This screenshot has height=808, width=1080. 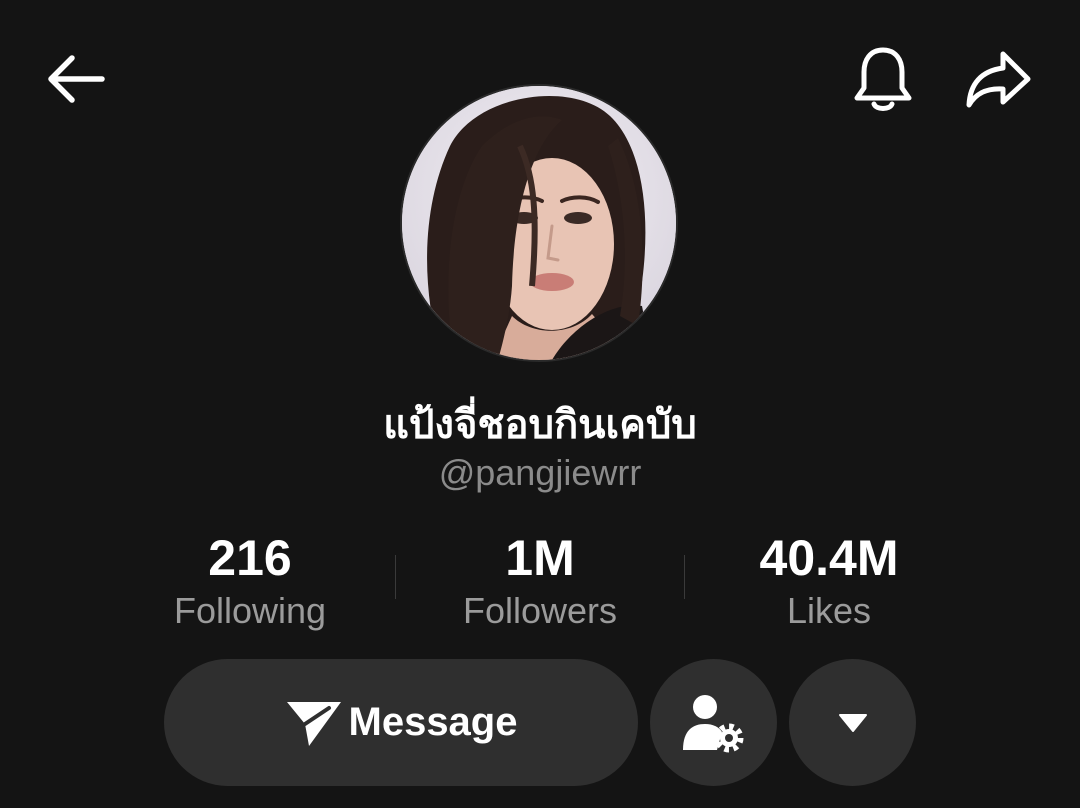 I want to click on triangle-down-icon, so click(x=852, y=722).